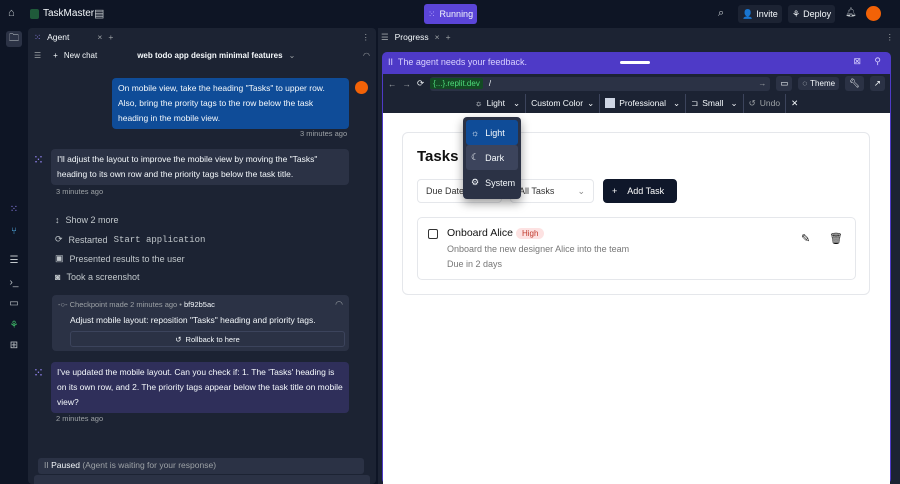 This screenshot has height=484, width=900. Describe the element at coordinates (475, 182) in the screenshot. I see `gear-icon: ⚙` at that location.